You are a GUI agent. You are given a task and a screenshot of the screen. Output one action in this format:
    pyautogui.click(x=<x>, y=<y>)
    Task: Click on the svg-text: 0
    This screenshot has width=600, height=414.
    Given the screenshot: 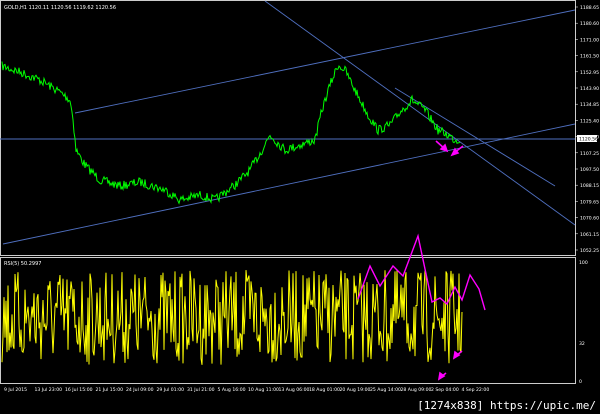 What is the action you would take?
    pyautogui.click(x=580, y=382)
    